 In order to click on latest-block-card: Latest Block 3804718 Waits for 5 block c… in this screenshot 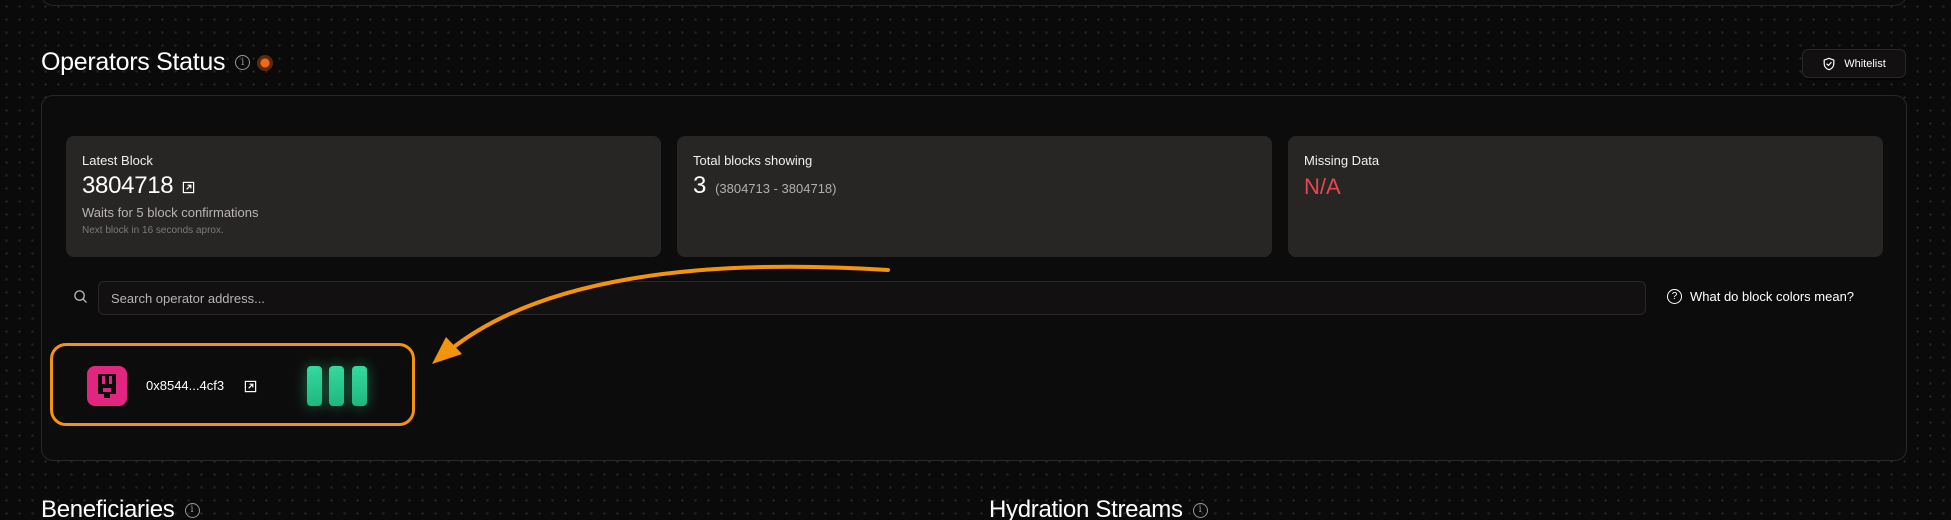, I will do `click(363, 196)`.